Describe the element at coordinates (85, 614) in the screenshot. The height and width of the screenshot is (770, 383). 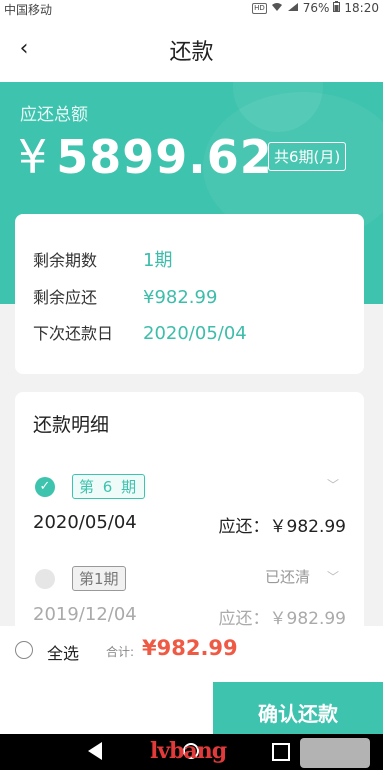
I see `installment-date: 2019/12/04` at that location.